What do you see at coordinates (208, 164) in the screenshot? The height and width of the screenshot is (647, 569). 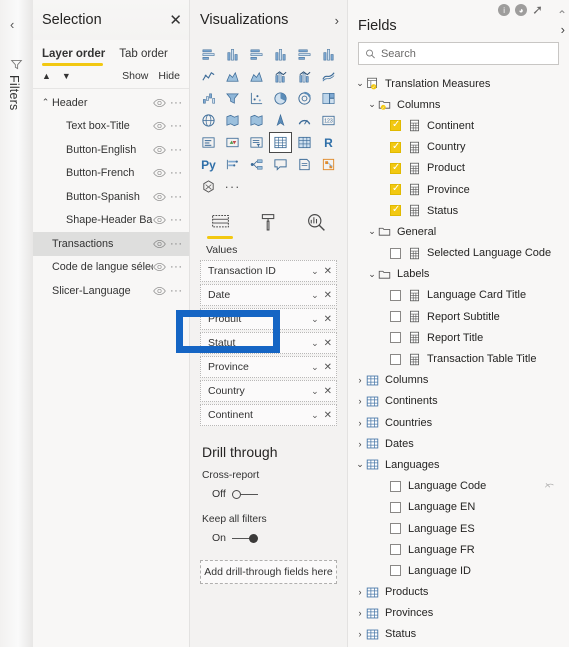 I see `python-visual-icon: Py` at bounding box center [208, 164].